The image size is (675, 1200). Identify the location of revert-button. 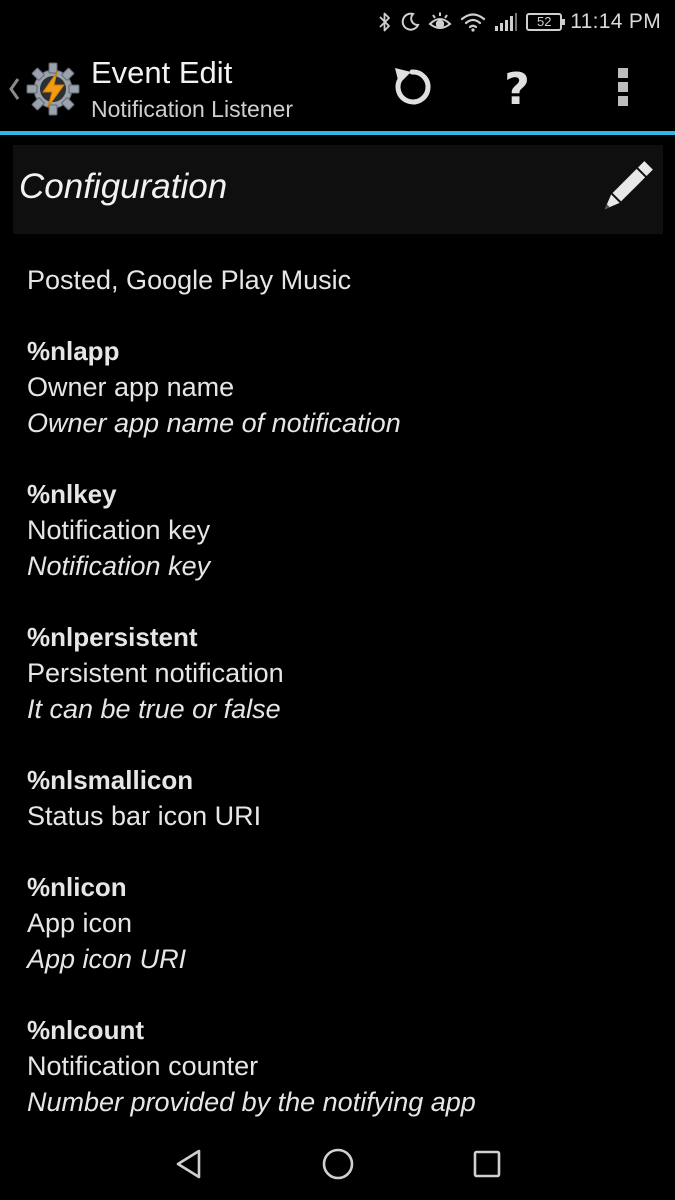
(412, 89).